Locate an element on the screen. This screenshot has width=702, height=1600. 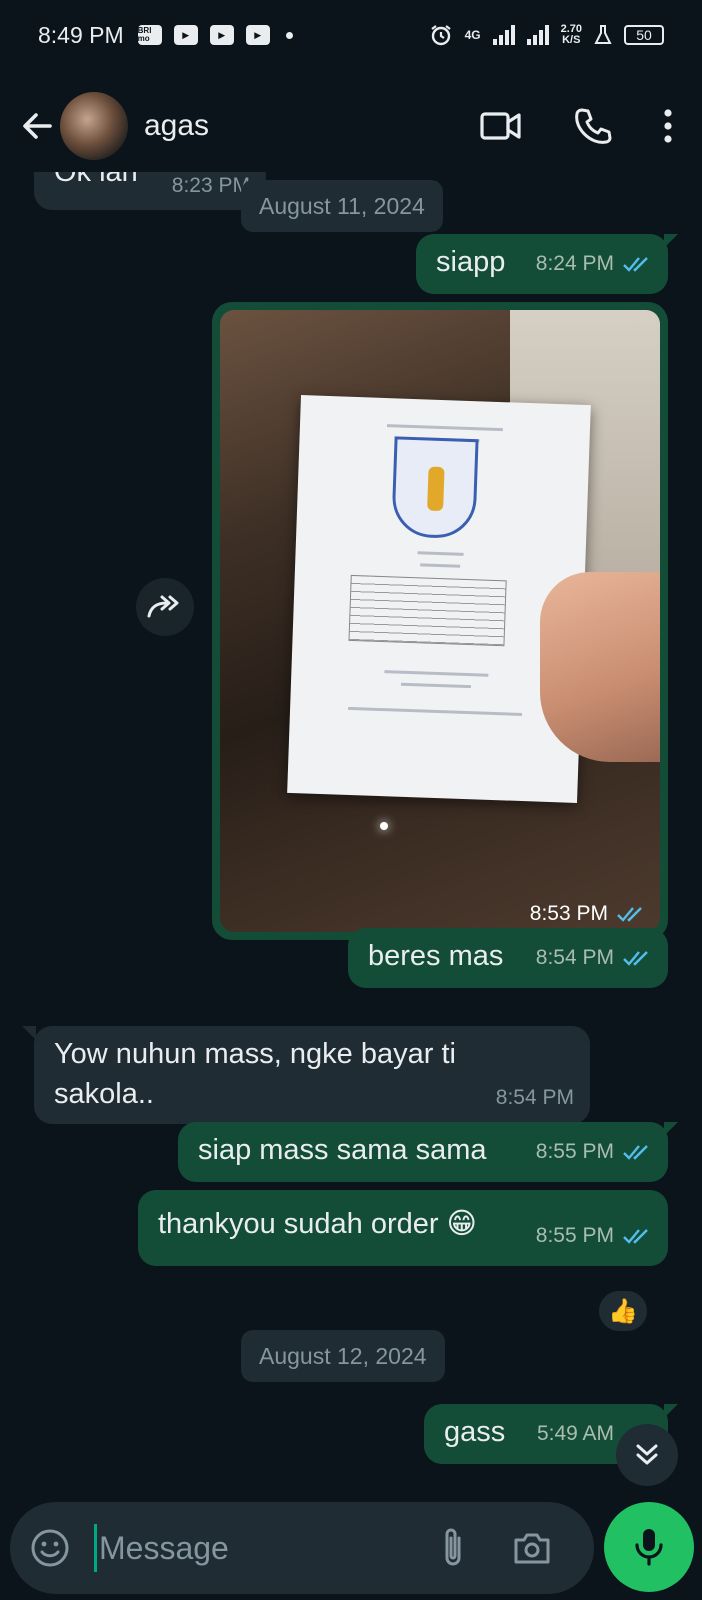
date-separator: August 12, 2024 is located at coordinates (343, 1356).